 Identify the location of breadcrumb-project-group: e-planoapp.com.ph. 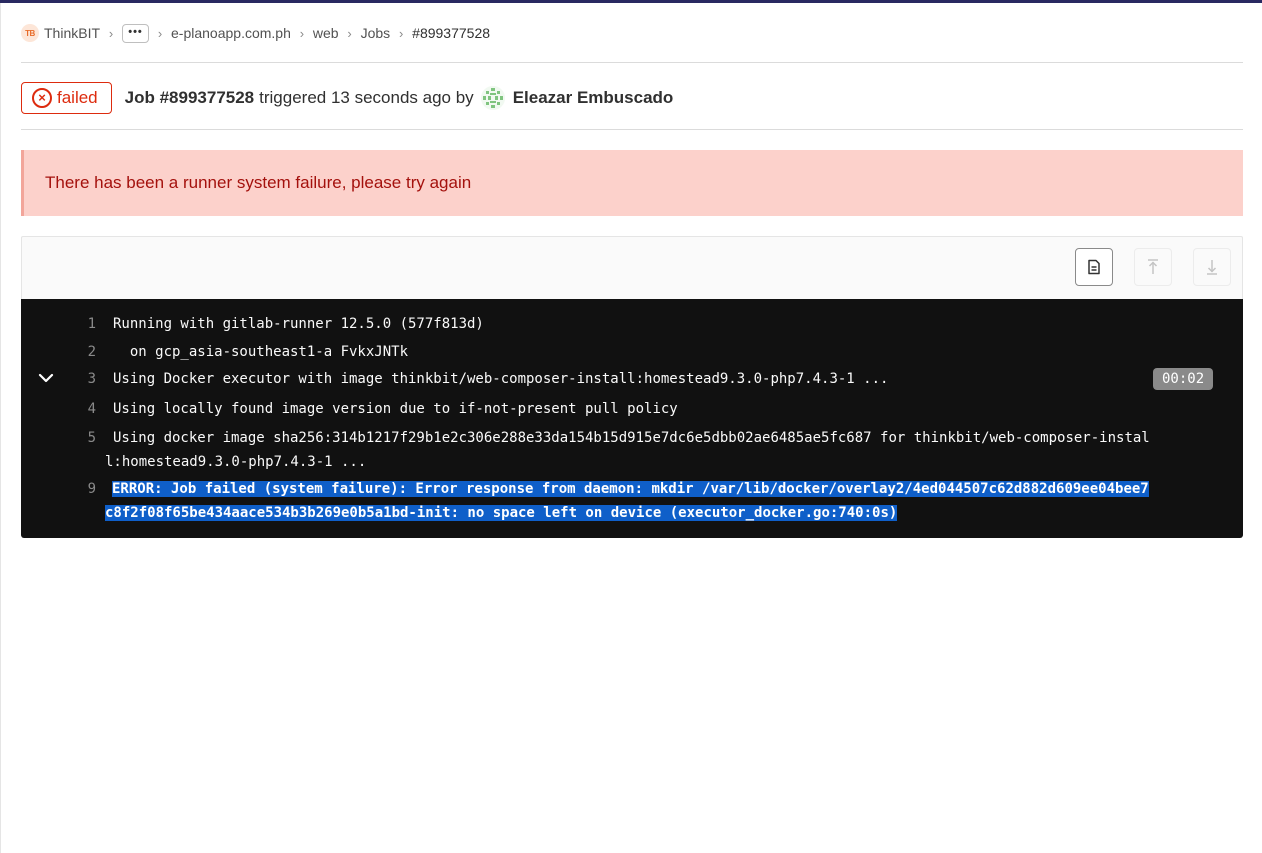
(231, 33).